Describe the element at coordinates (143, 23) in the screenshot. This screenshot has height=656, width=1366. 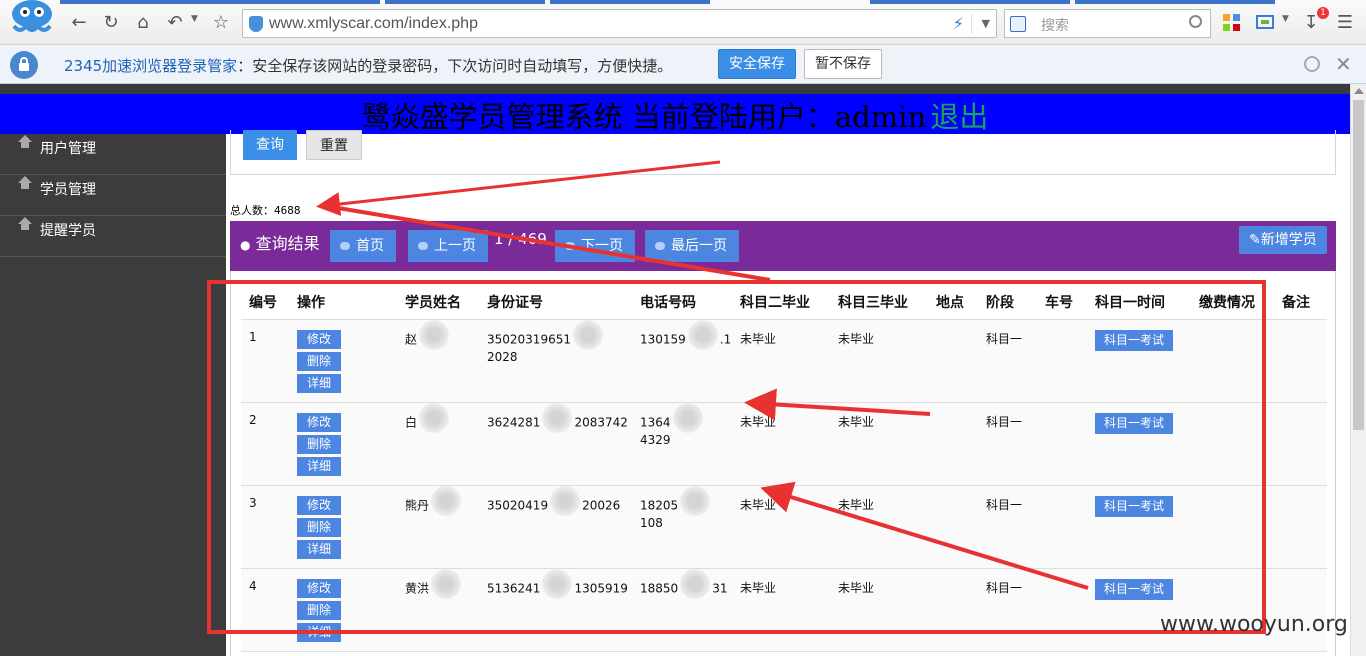
I see `home-icon: ⌂` at that location.